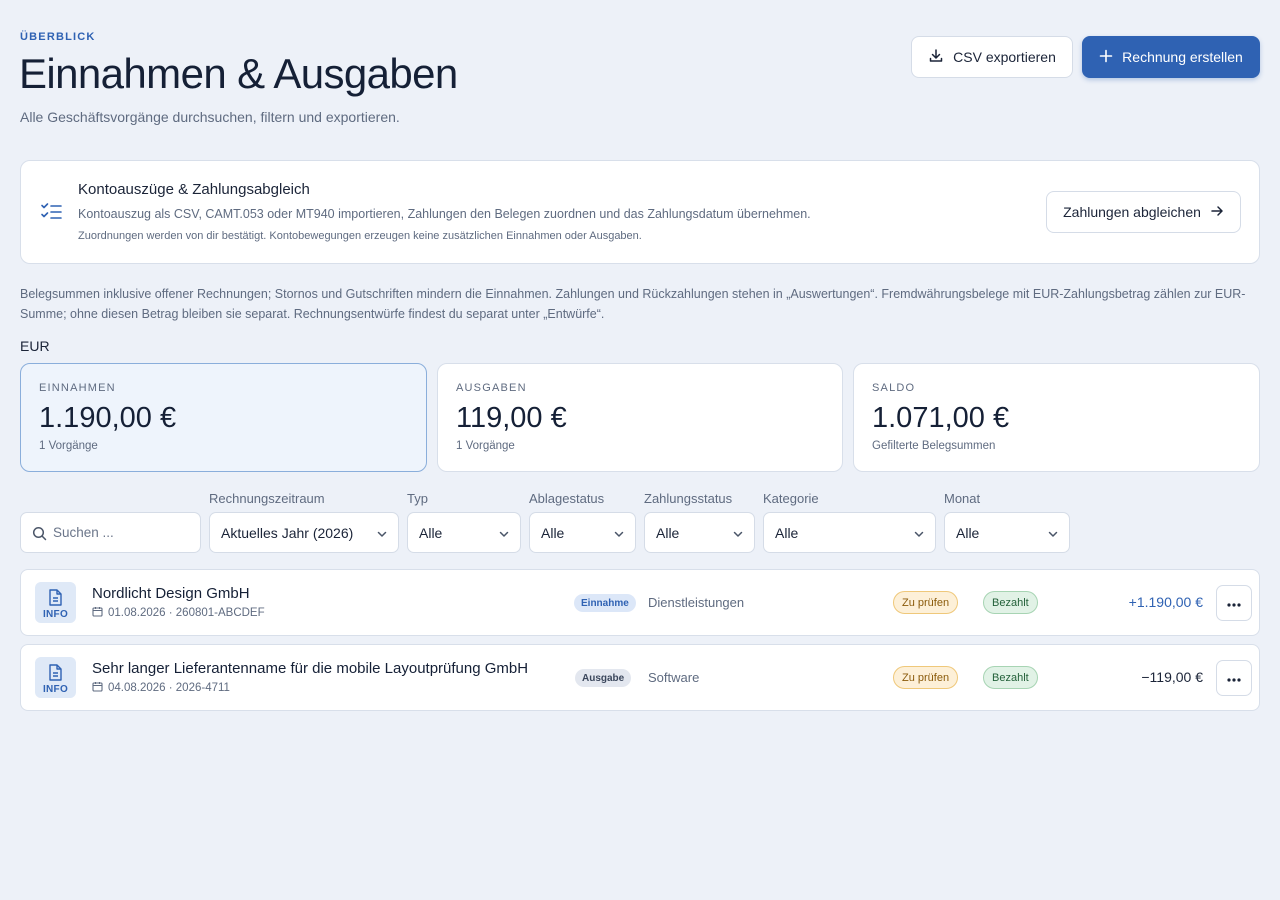 The height and width of the screenshot is (900, 1280). Describe the element at coordinates (35, 346) in the screenshot. I see `currency-label: EUR` at that location.